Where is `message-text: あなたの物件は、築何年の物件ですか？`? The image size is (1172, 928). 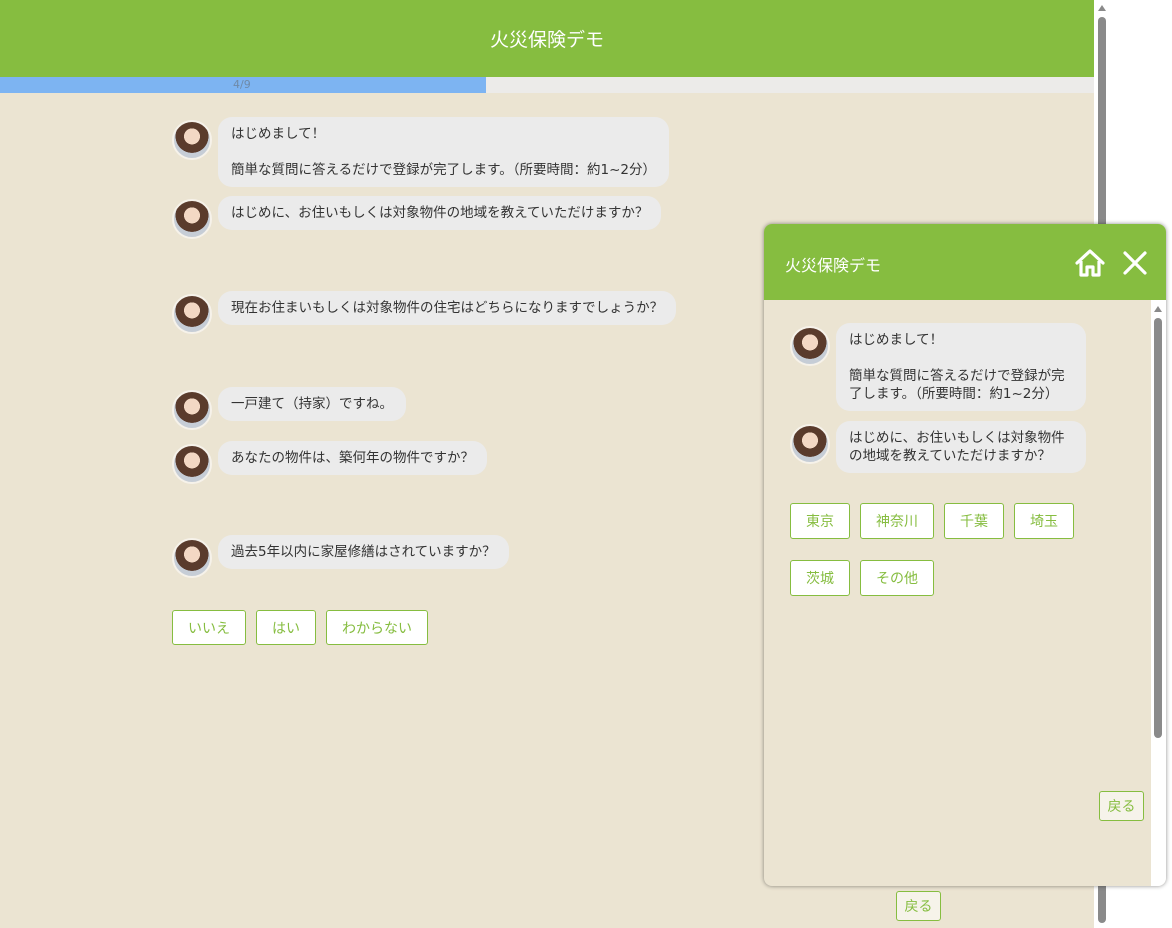 message-text: あなたの物件は、築何年の物件ですか？ is located at coordinates (352, 458).